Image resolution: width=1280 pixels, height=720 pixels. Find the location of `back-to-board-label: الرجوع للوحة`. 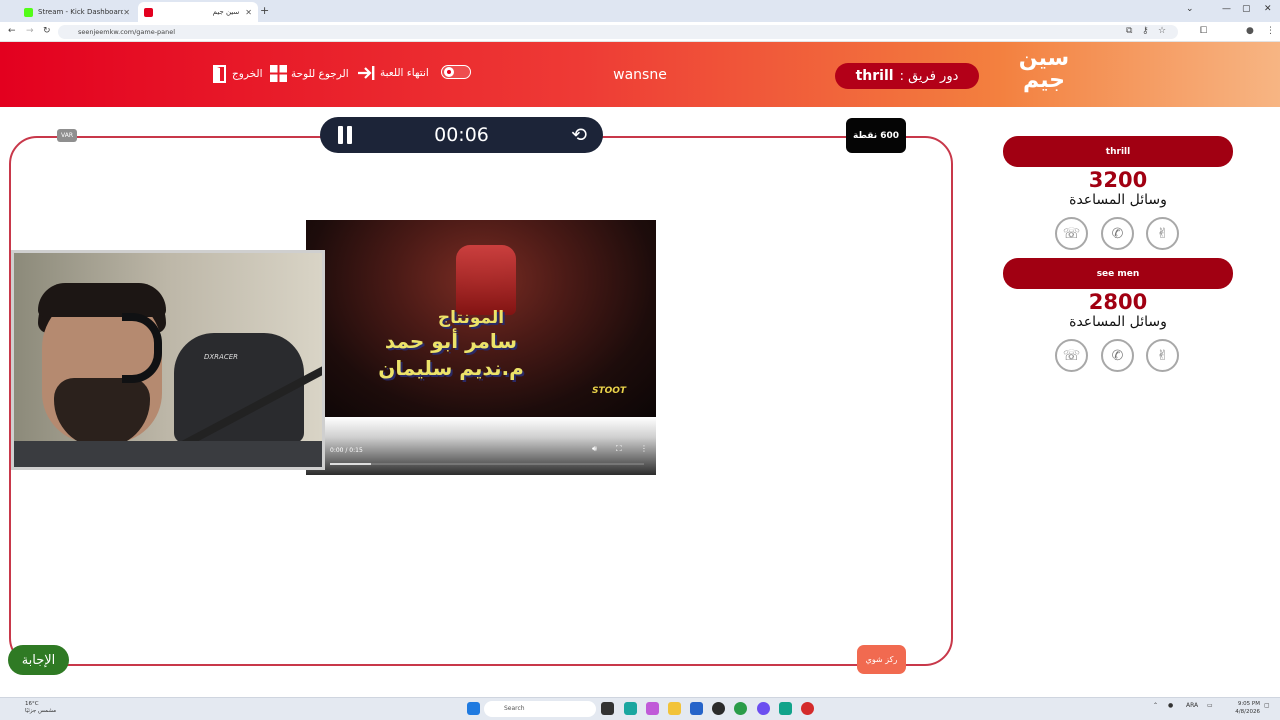

back-to-board-label: الرجوع للوحة is located at coordinates (320, 73).